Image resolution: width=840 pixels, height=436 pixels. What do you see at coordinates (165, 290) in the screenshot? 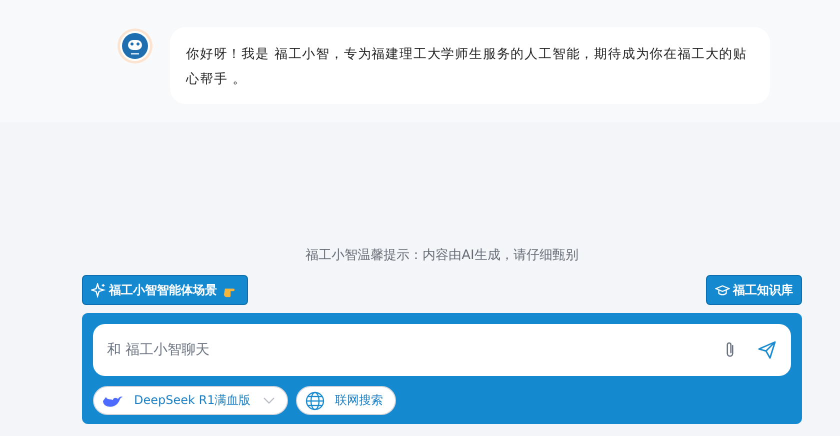
I see `scene-button: 福工小智智能体场景` at bounding box center [165, 290].